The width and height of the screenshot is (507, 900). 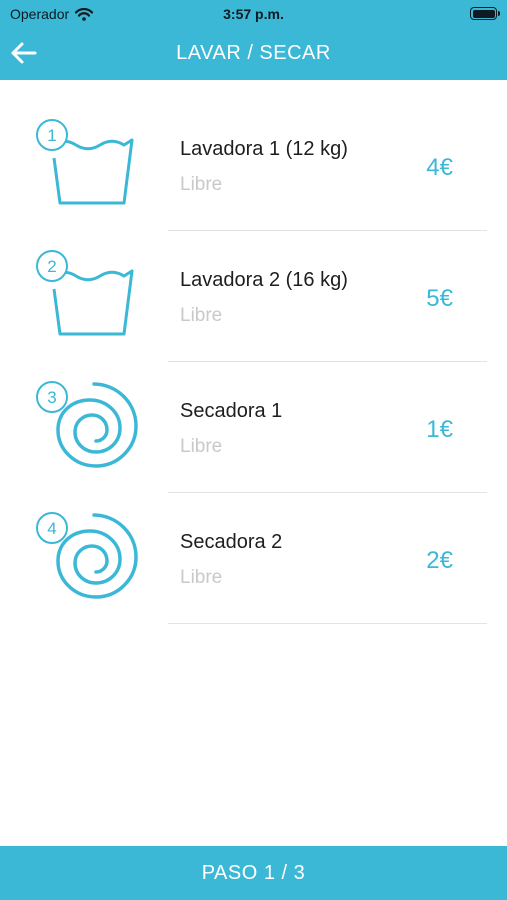 What do you see at coordinates (327, 623) in the screenshot?
I see `row-divider` at bounding box center [327, 623].